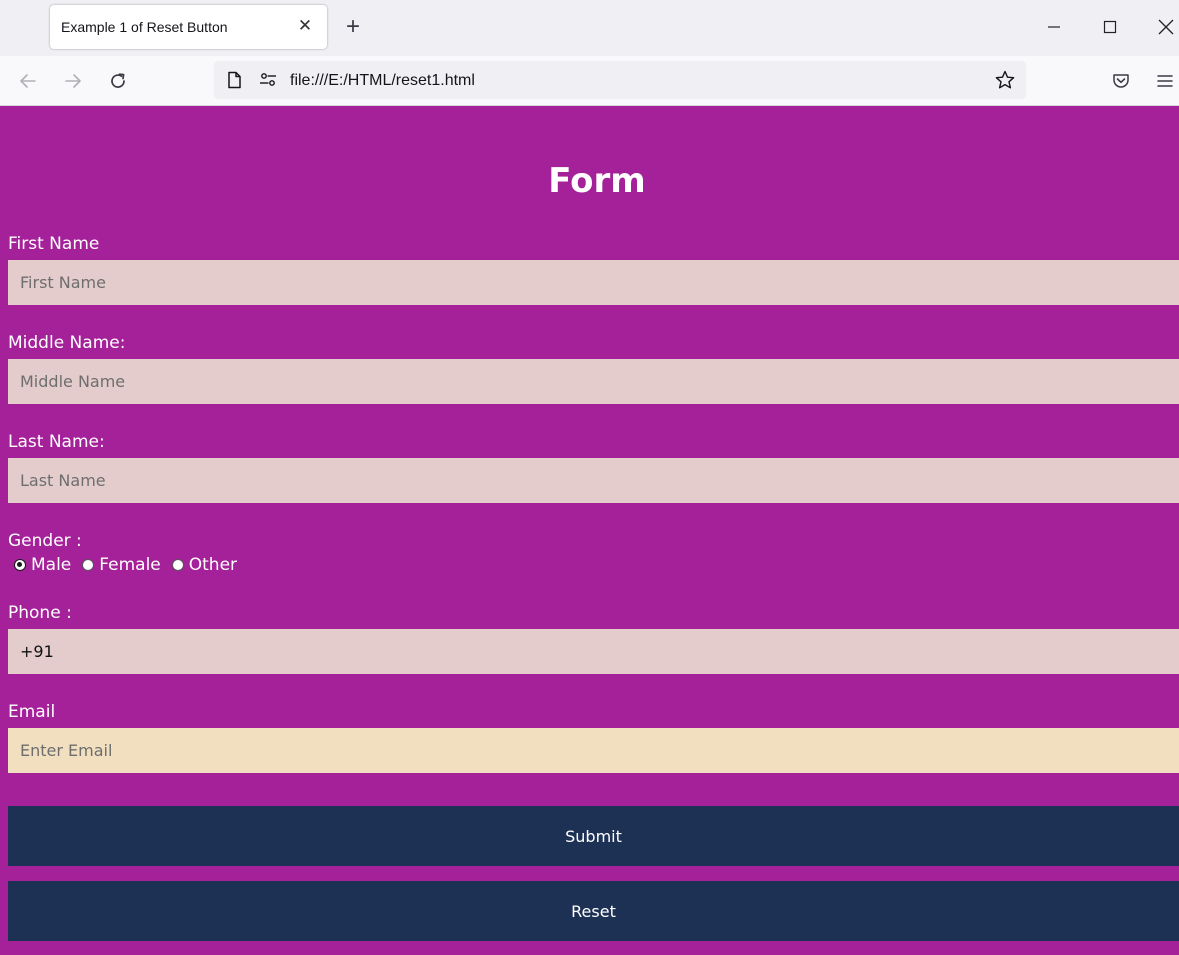 The width and height of the screenshot is (1179, 955). What do you see at coordinates (593, 651) in the screenshot?
I see `phone-input` at bounding box center [593, 651].